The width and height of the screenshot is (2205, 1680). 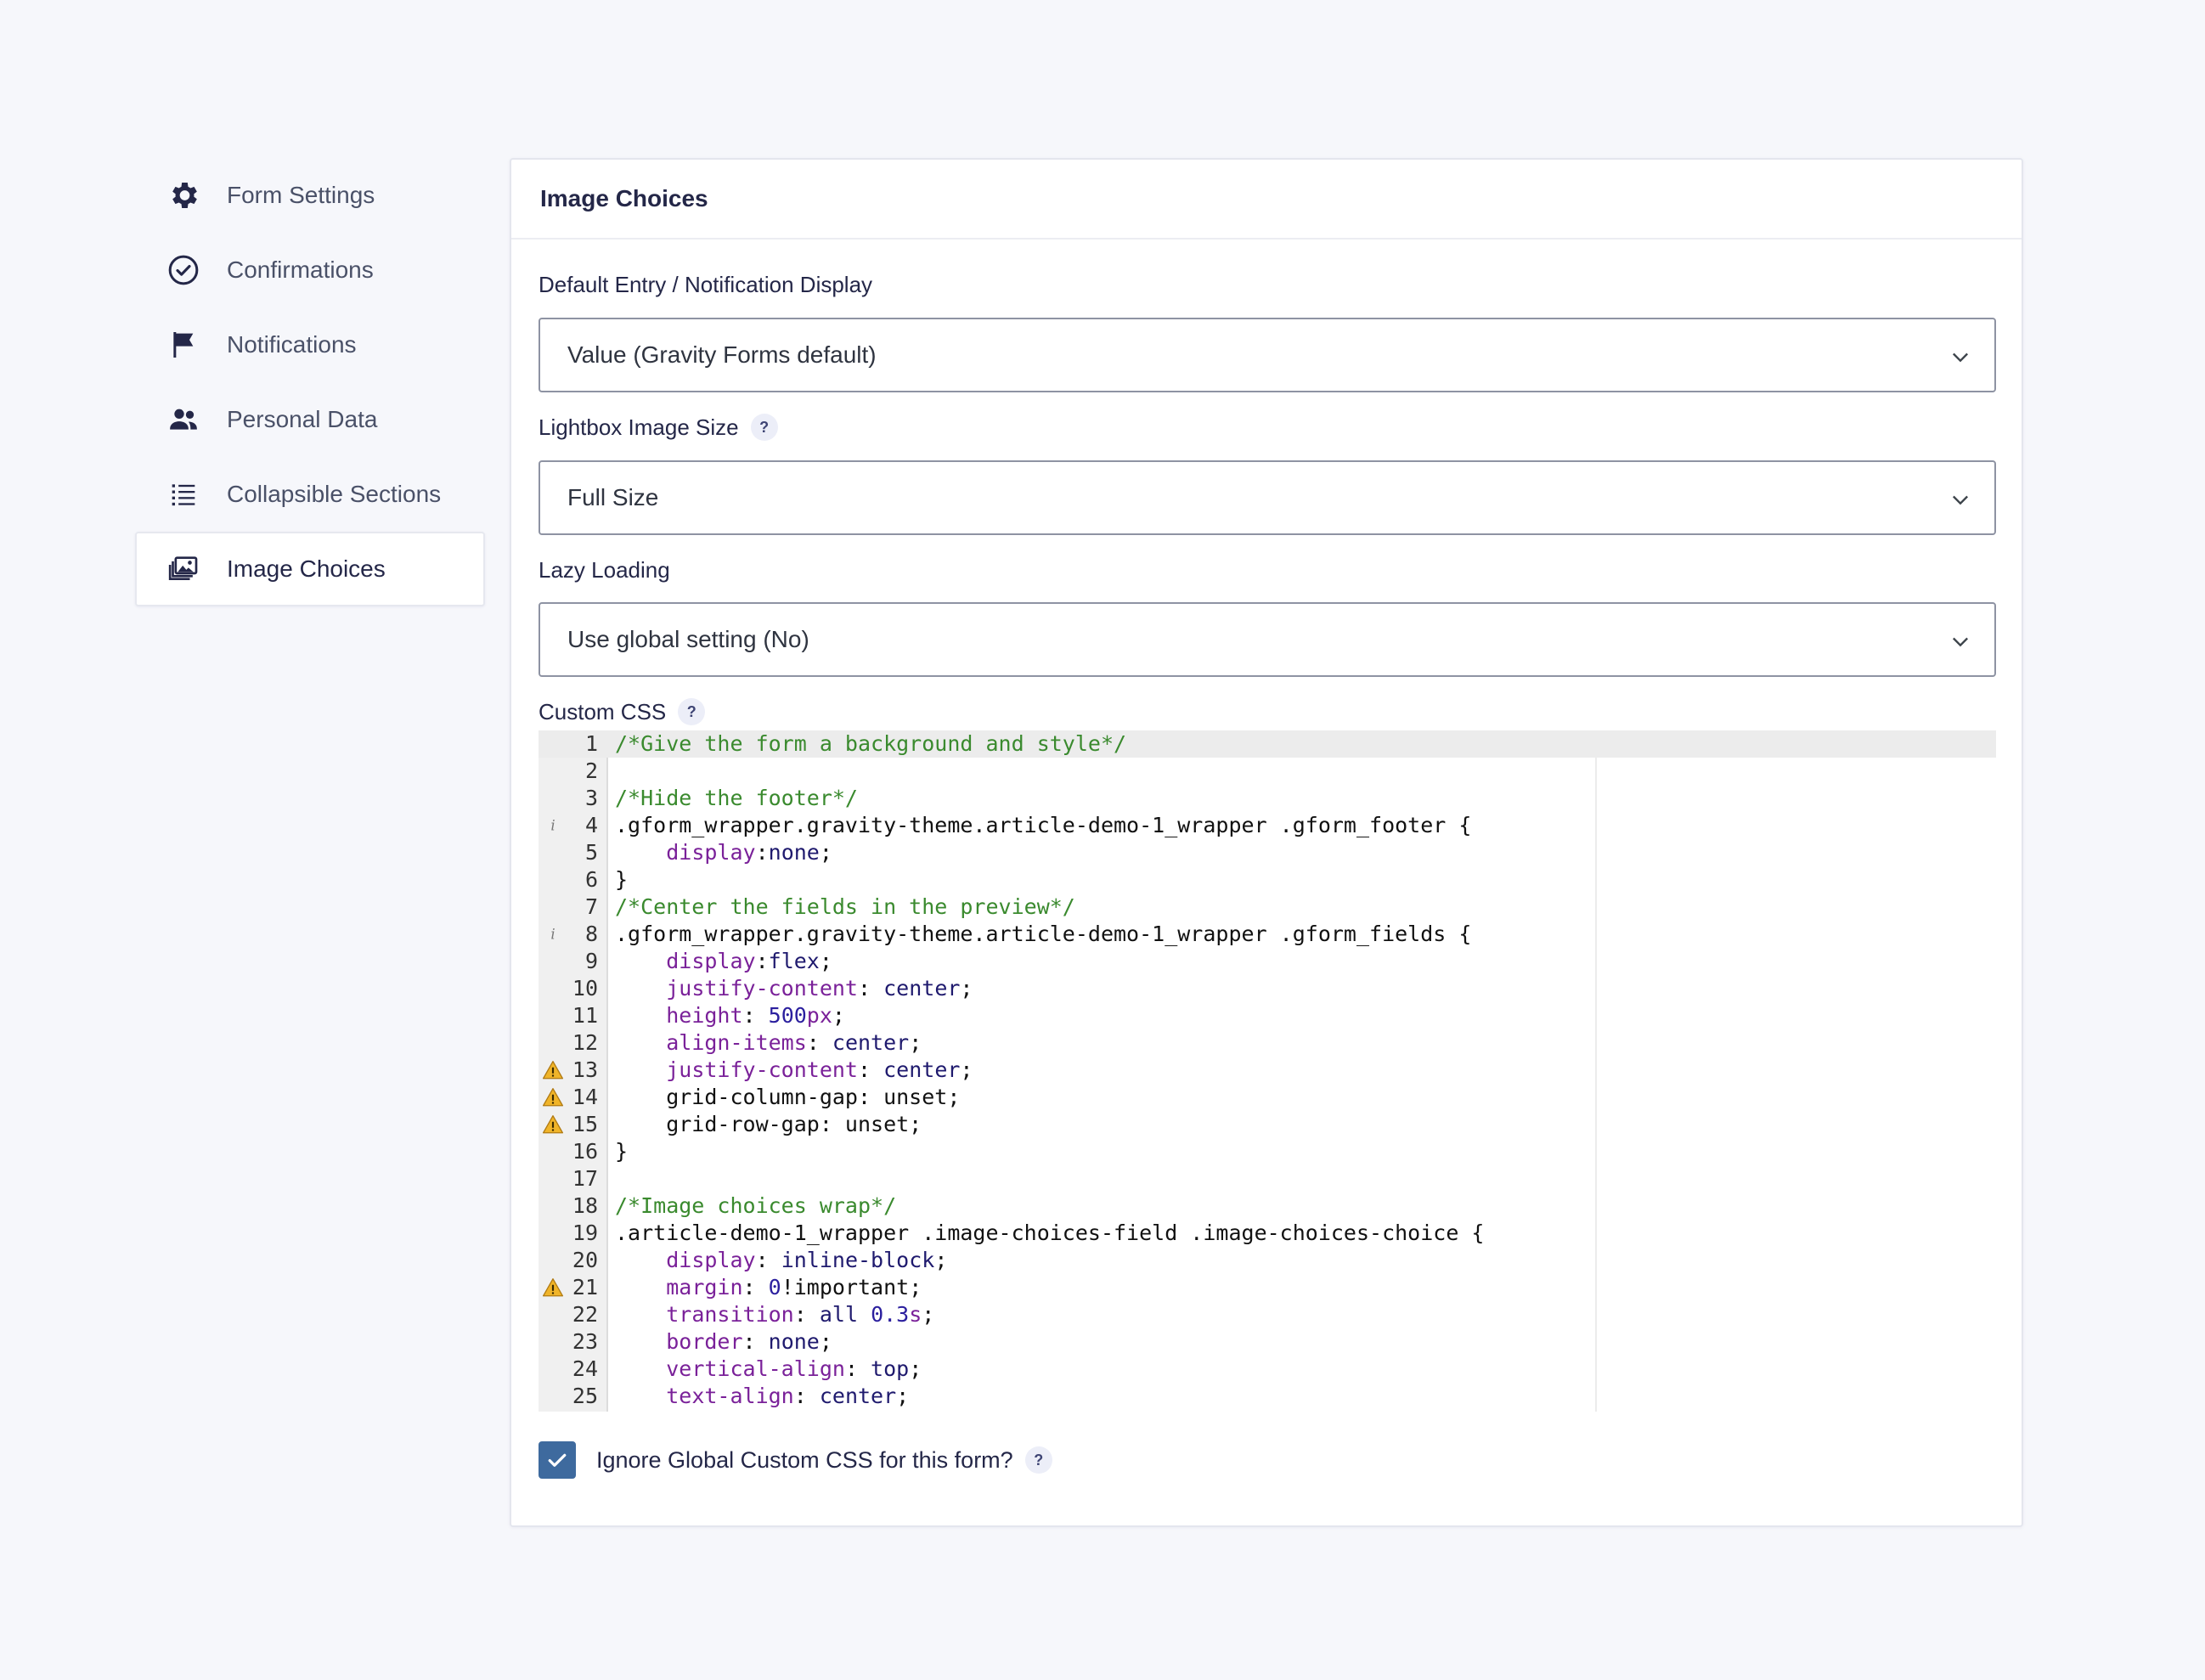 I want to click on lazy-loading-select: Use global setting (No), so click(x=1267, y=640).